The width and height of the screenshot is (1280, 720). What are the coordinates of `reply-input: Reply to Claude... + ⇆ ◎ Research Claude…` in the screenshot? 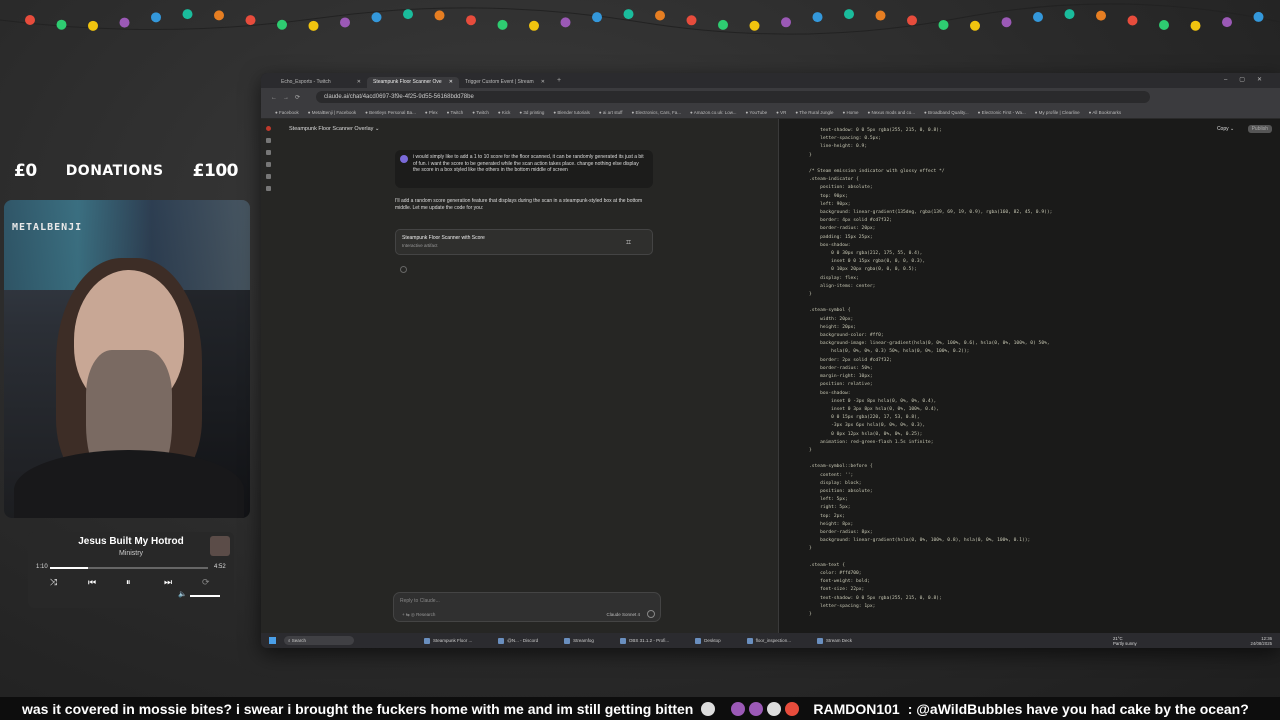 It's located at (527, 607).